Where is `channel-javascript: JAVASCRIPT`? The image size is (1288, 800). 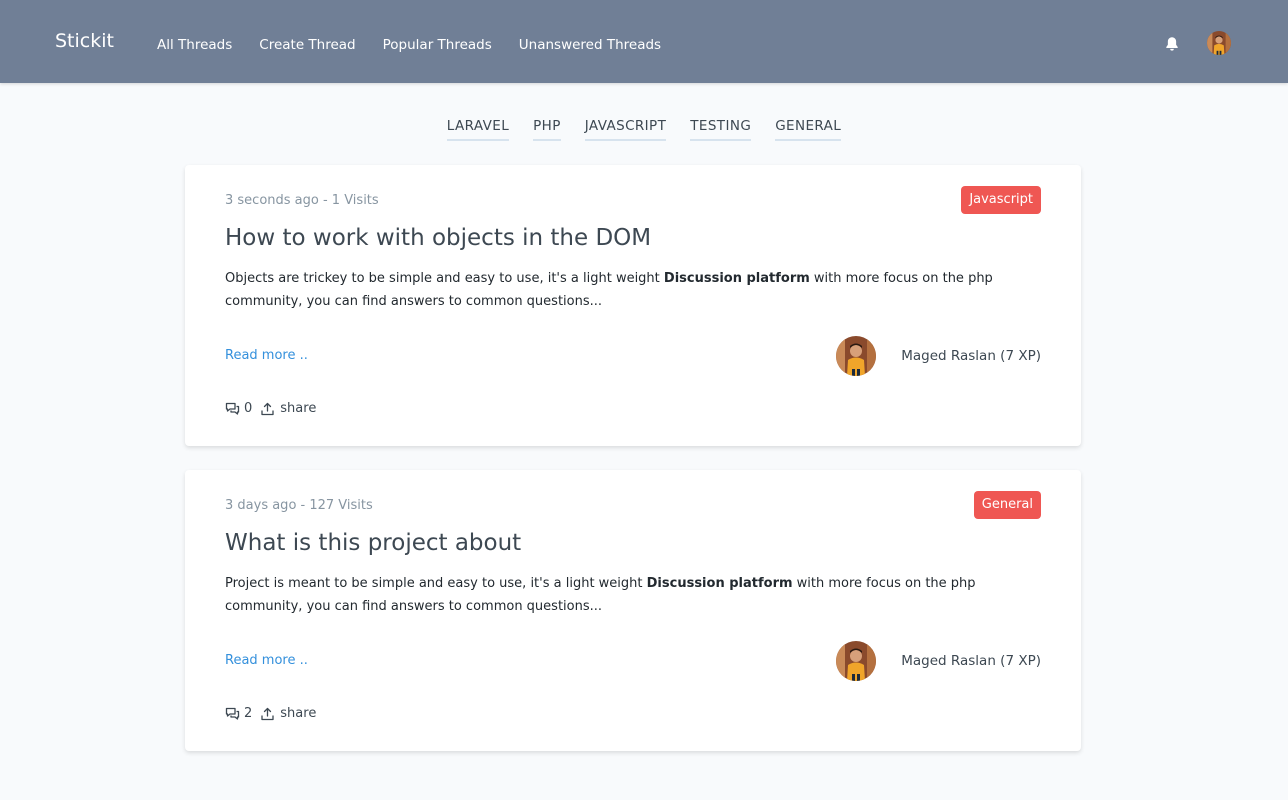
channel-javascript: JAVASCRIPT is located at coordinates (625, 129).